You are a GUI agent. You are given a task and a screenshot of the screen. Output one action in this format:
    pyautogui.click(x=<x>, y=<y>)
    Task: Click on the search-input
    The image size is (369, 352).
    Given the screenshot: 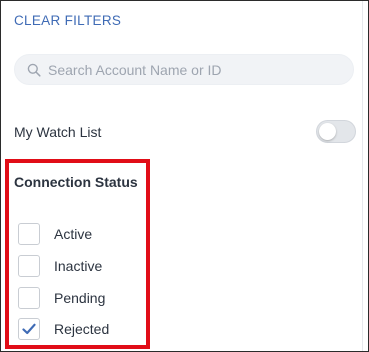 What is the action you would take?
    pyautogui.click(x=193, y=69)
    